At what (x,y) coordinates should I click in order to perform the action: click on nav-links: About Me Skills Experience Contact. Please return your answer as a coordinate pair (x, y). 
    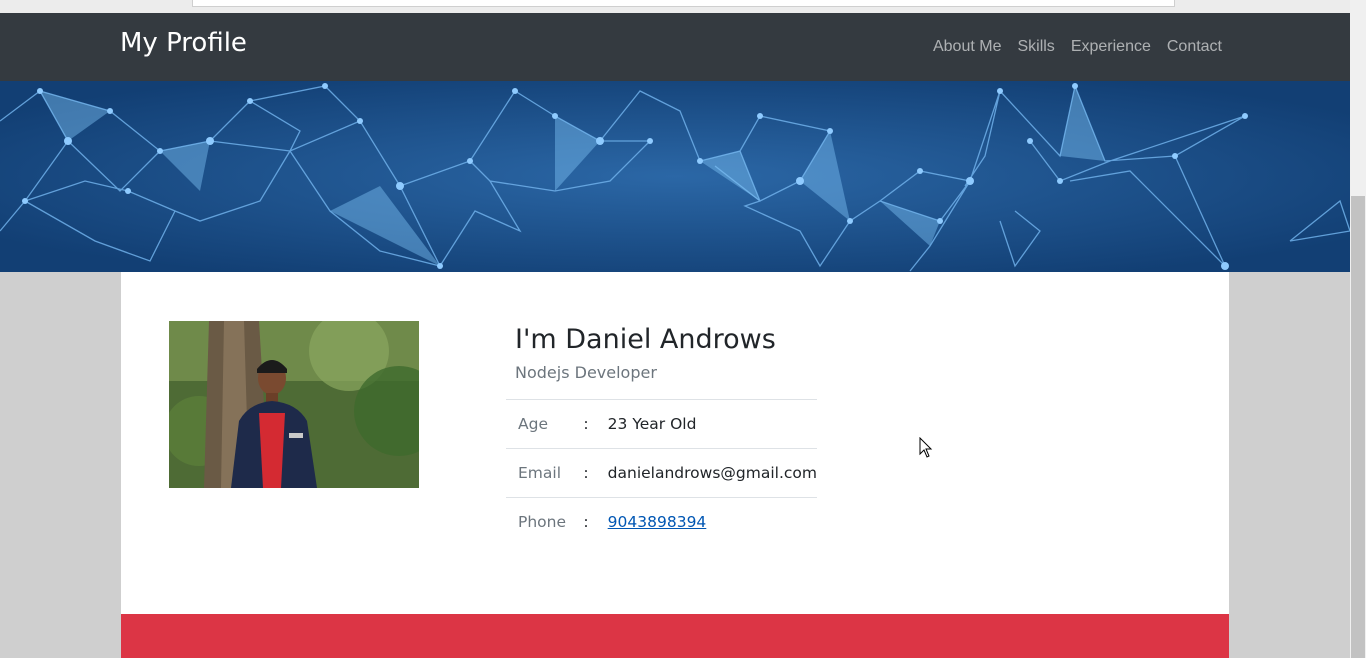
    Looking at the image, I should click on (1069, 47).